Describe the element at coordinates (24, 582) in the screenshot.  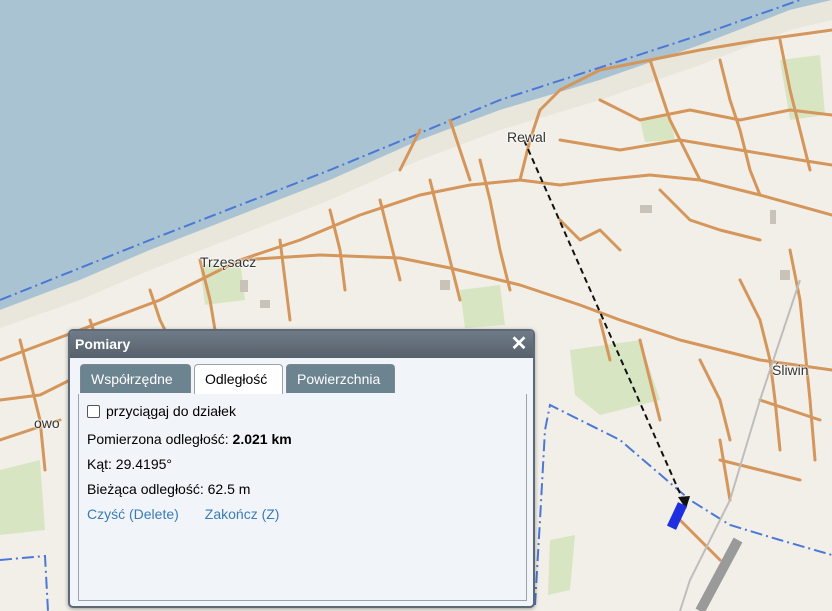
I see `land-boundary-line-left` at that location.